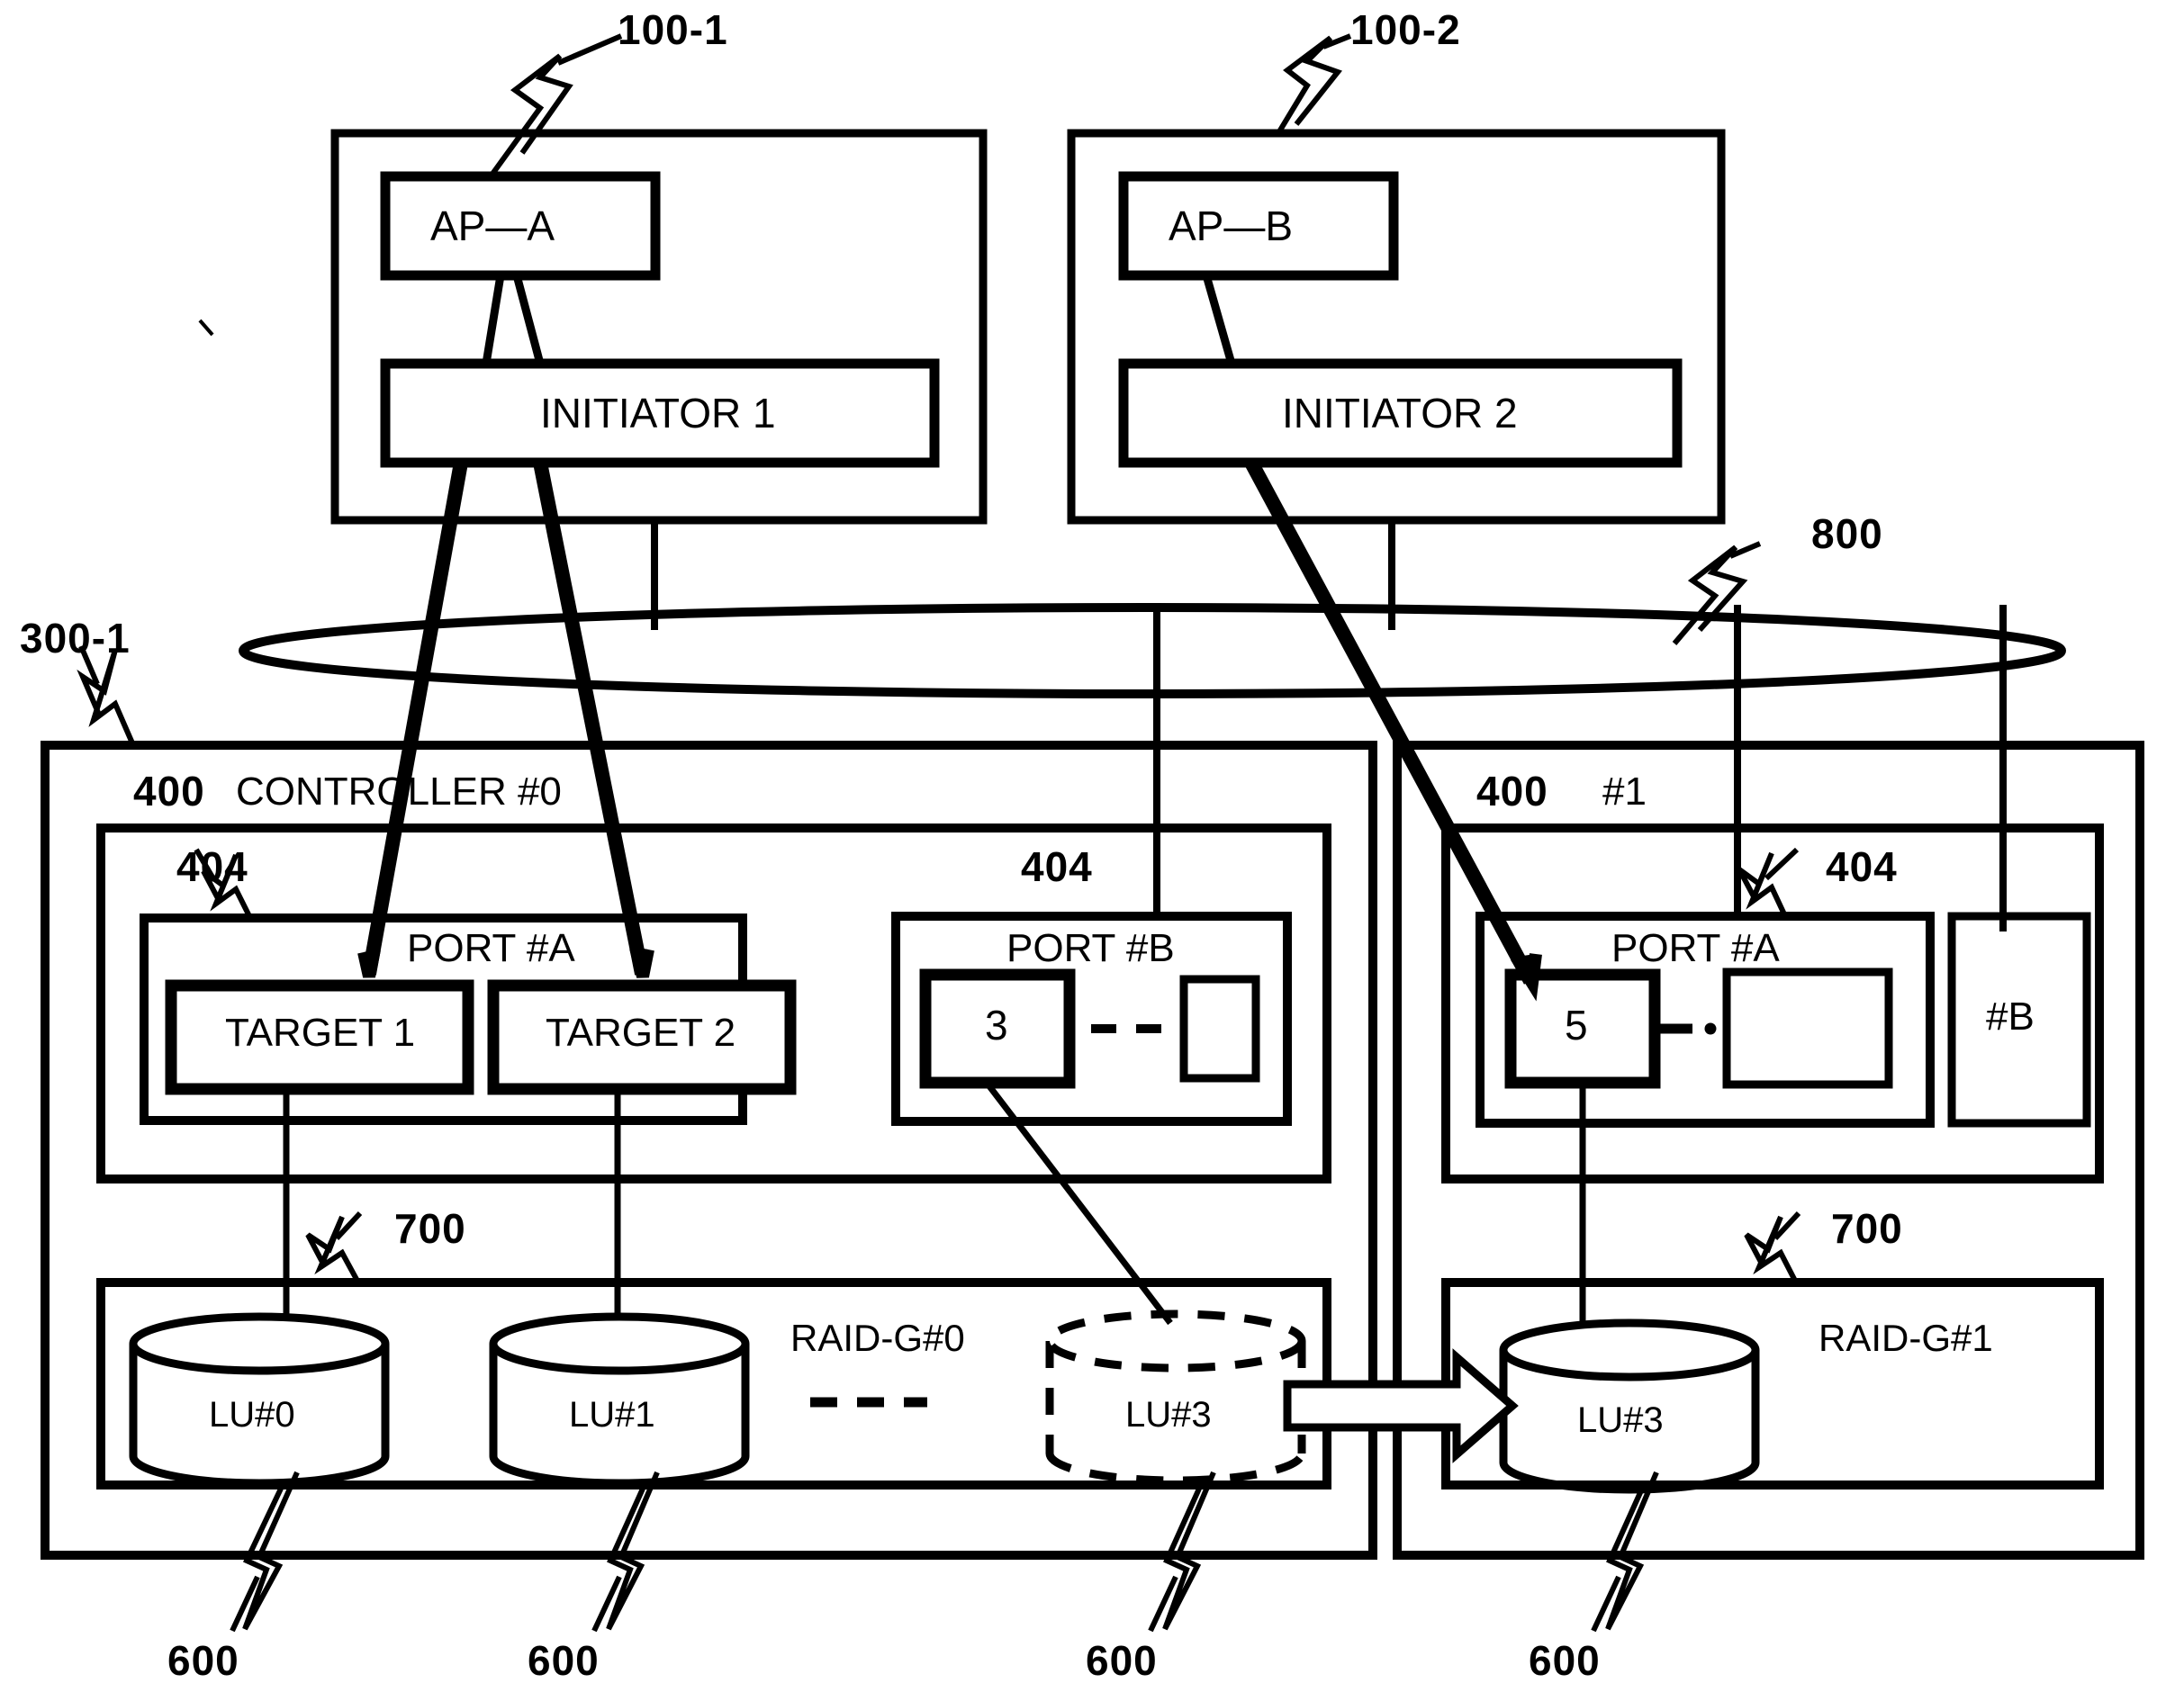 This screenshot has height=1701, width=2184. Describe the element at coordinates (713, 1004) in the screenshot. I see `controller-0-box` at that location.